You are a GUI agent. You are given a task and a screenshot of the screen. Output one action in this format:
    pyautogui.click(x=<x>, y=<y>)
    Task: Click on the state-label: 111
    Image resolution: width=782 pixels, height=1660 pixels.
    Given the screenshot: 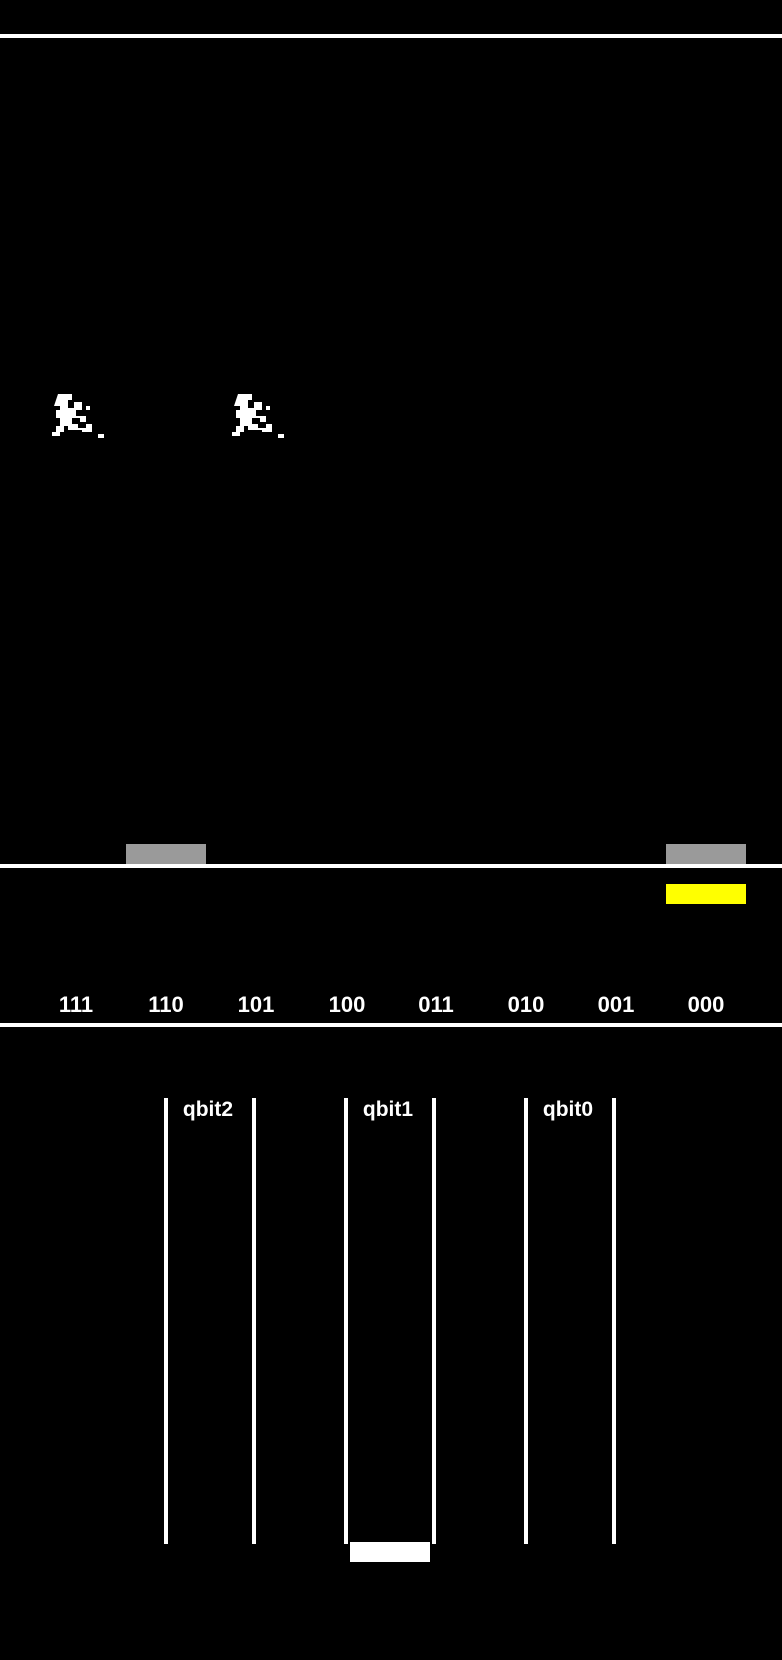 What is the action you would take?
    pyautogui.click(x=76, y=1004)
    